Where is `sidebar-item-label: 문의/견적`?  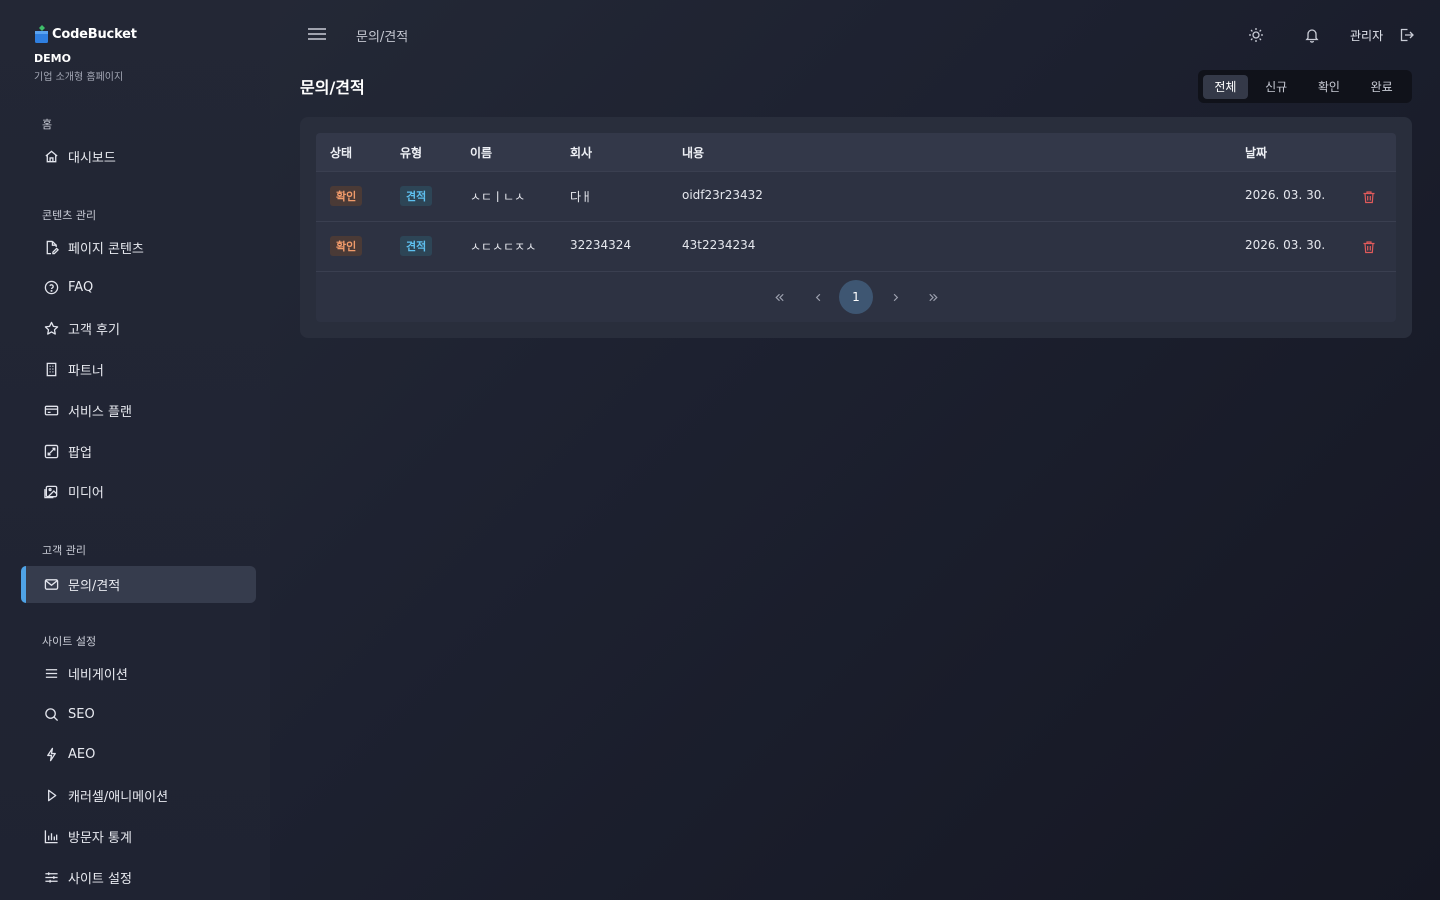 sidebar-item-label: 문의/견적 is located at coordinates (94, 586).